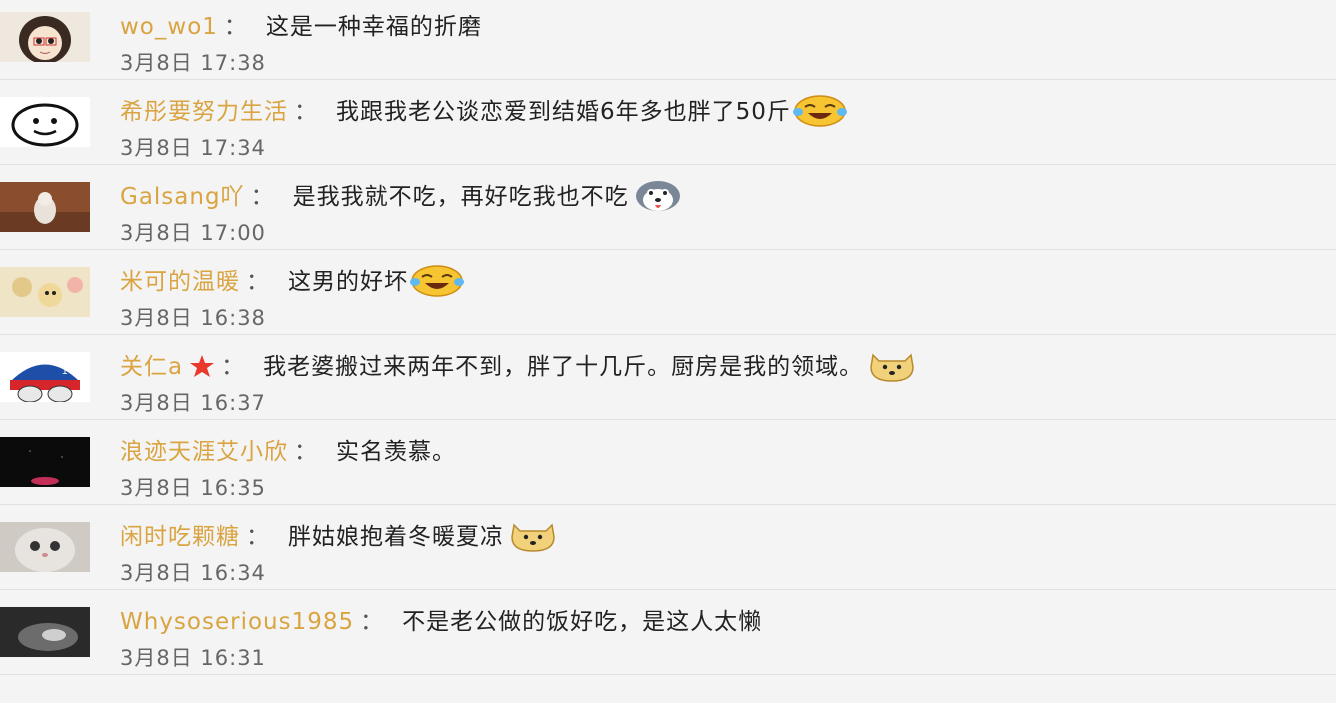 The image size is (1336, 703). Describe the element at coordinates (563, 112) in the screenshot. I see `comment-text: 我跟我老公谈恋爱到结婚6年多也胖了50斤` at that location.